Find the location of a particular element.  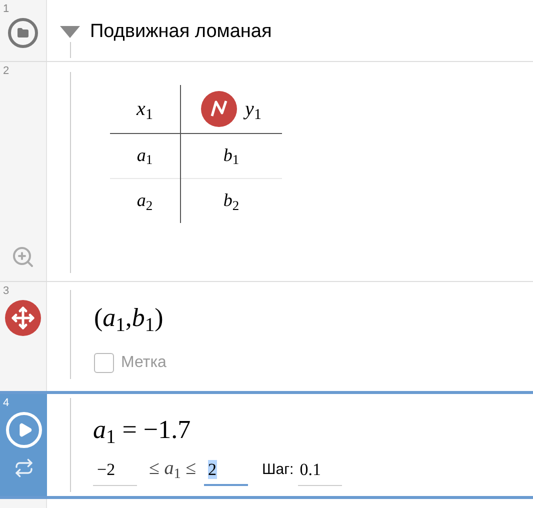

repeat-icon is located at coordinates (24, 468).